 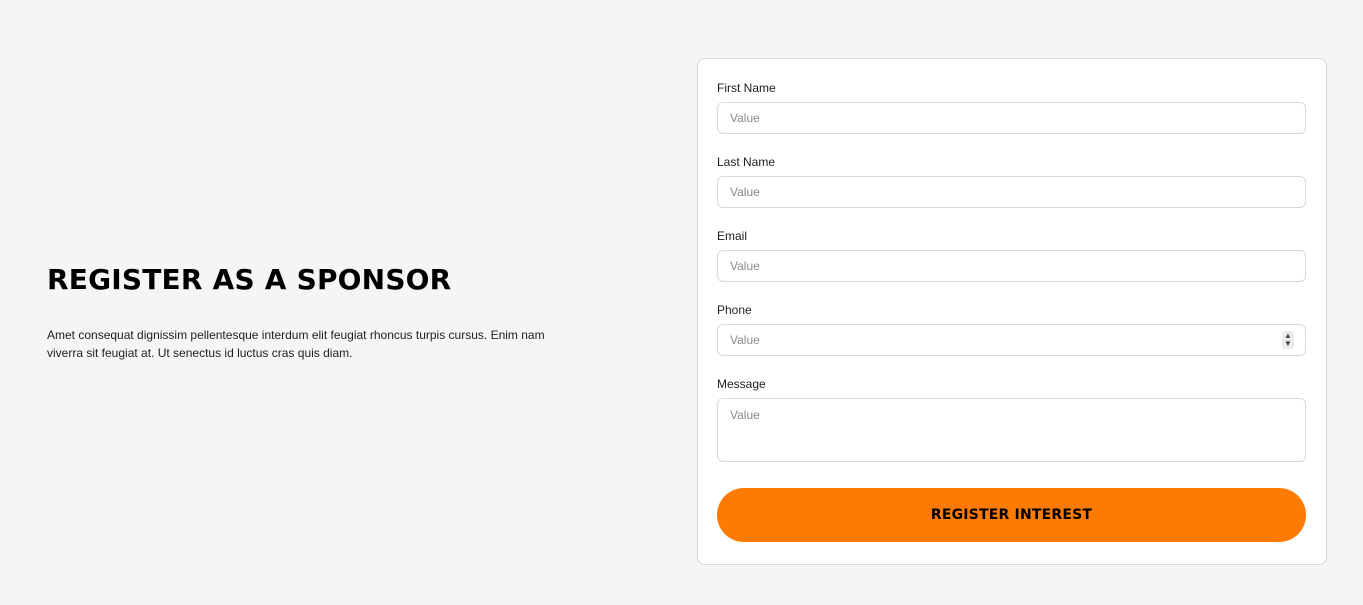 I want to click on first-name-input: Value, so click(x=1011, y=118).